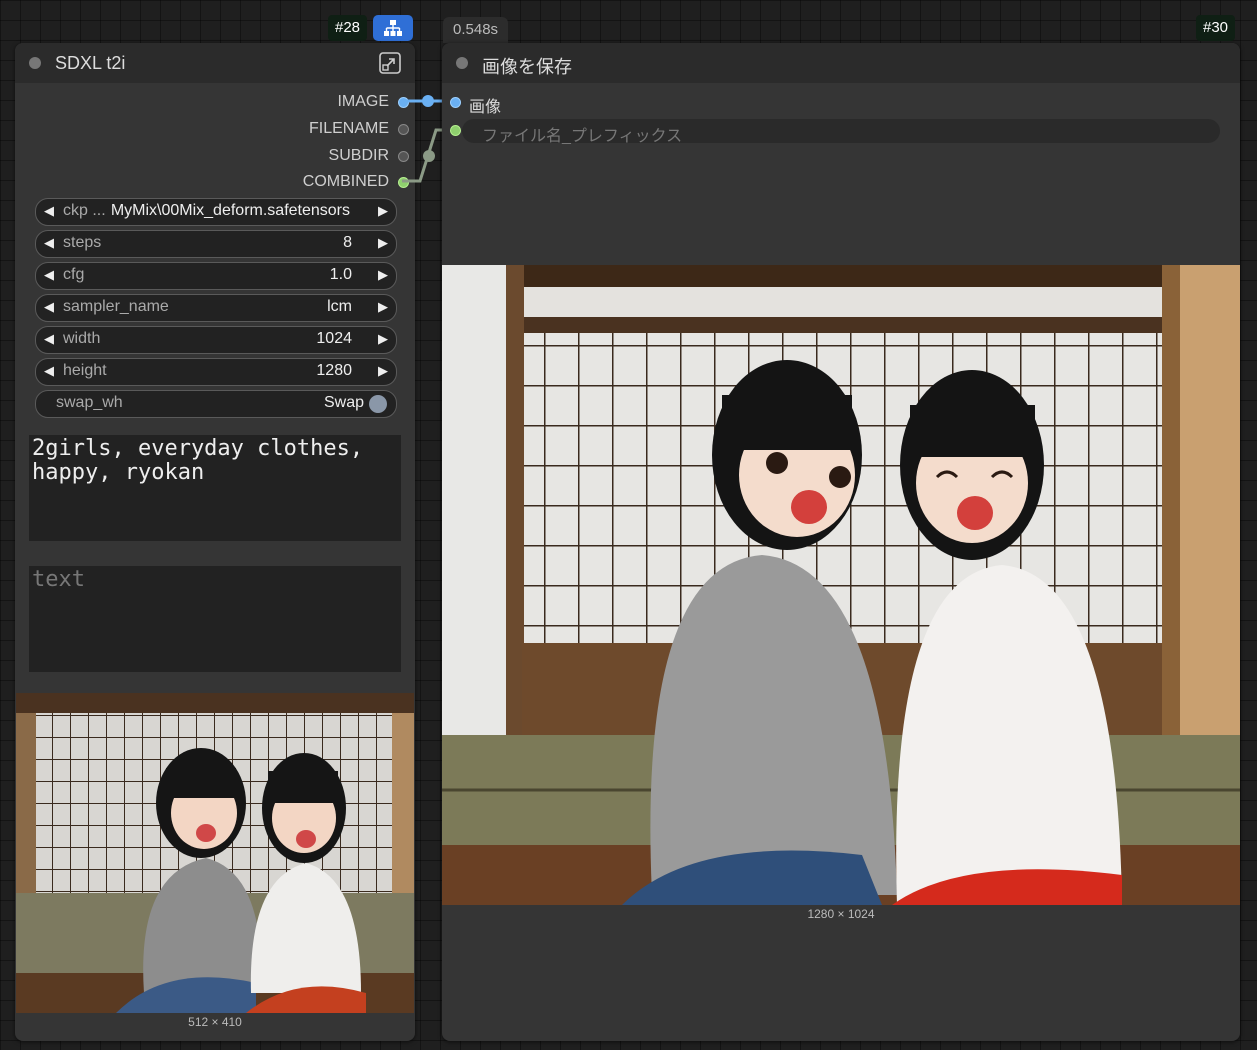  I want to click on filename-prefix-input: ファイル名_プレフィックス, so click(841, 132).